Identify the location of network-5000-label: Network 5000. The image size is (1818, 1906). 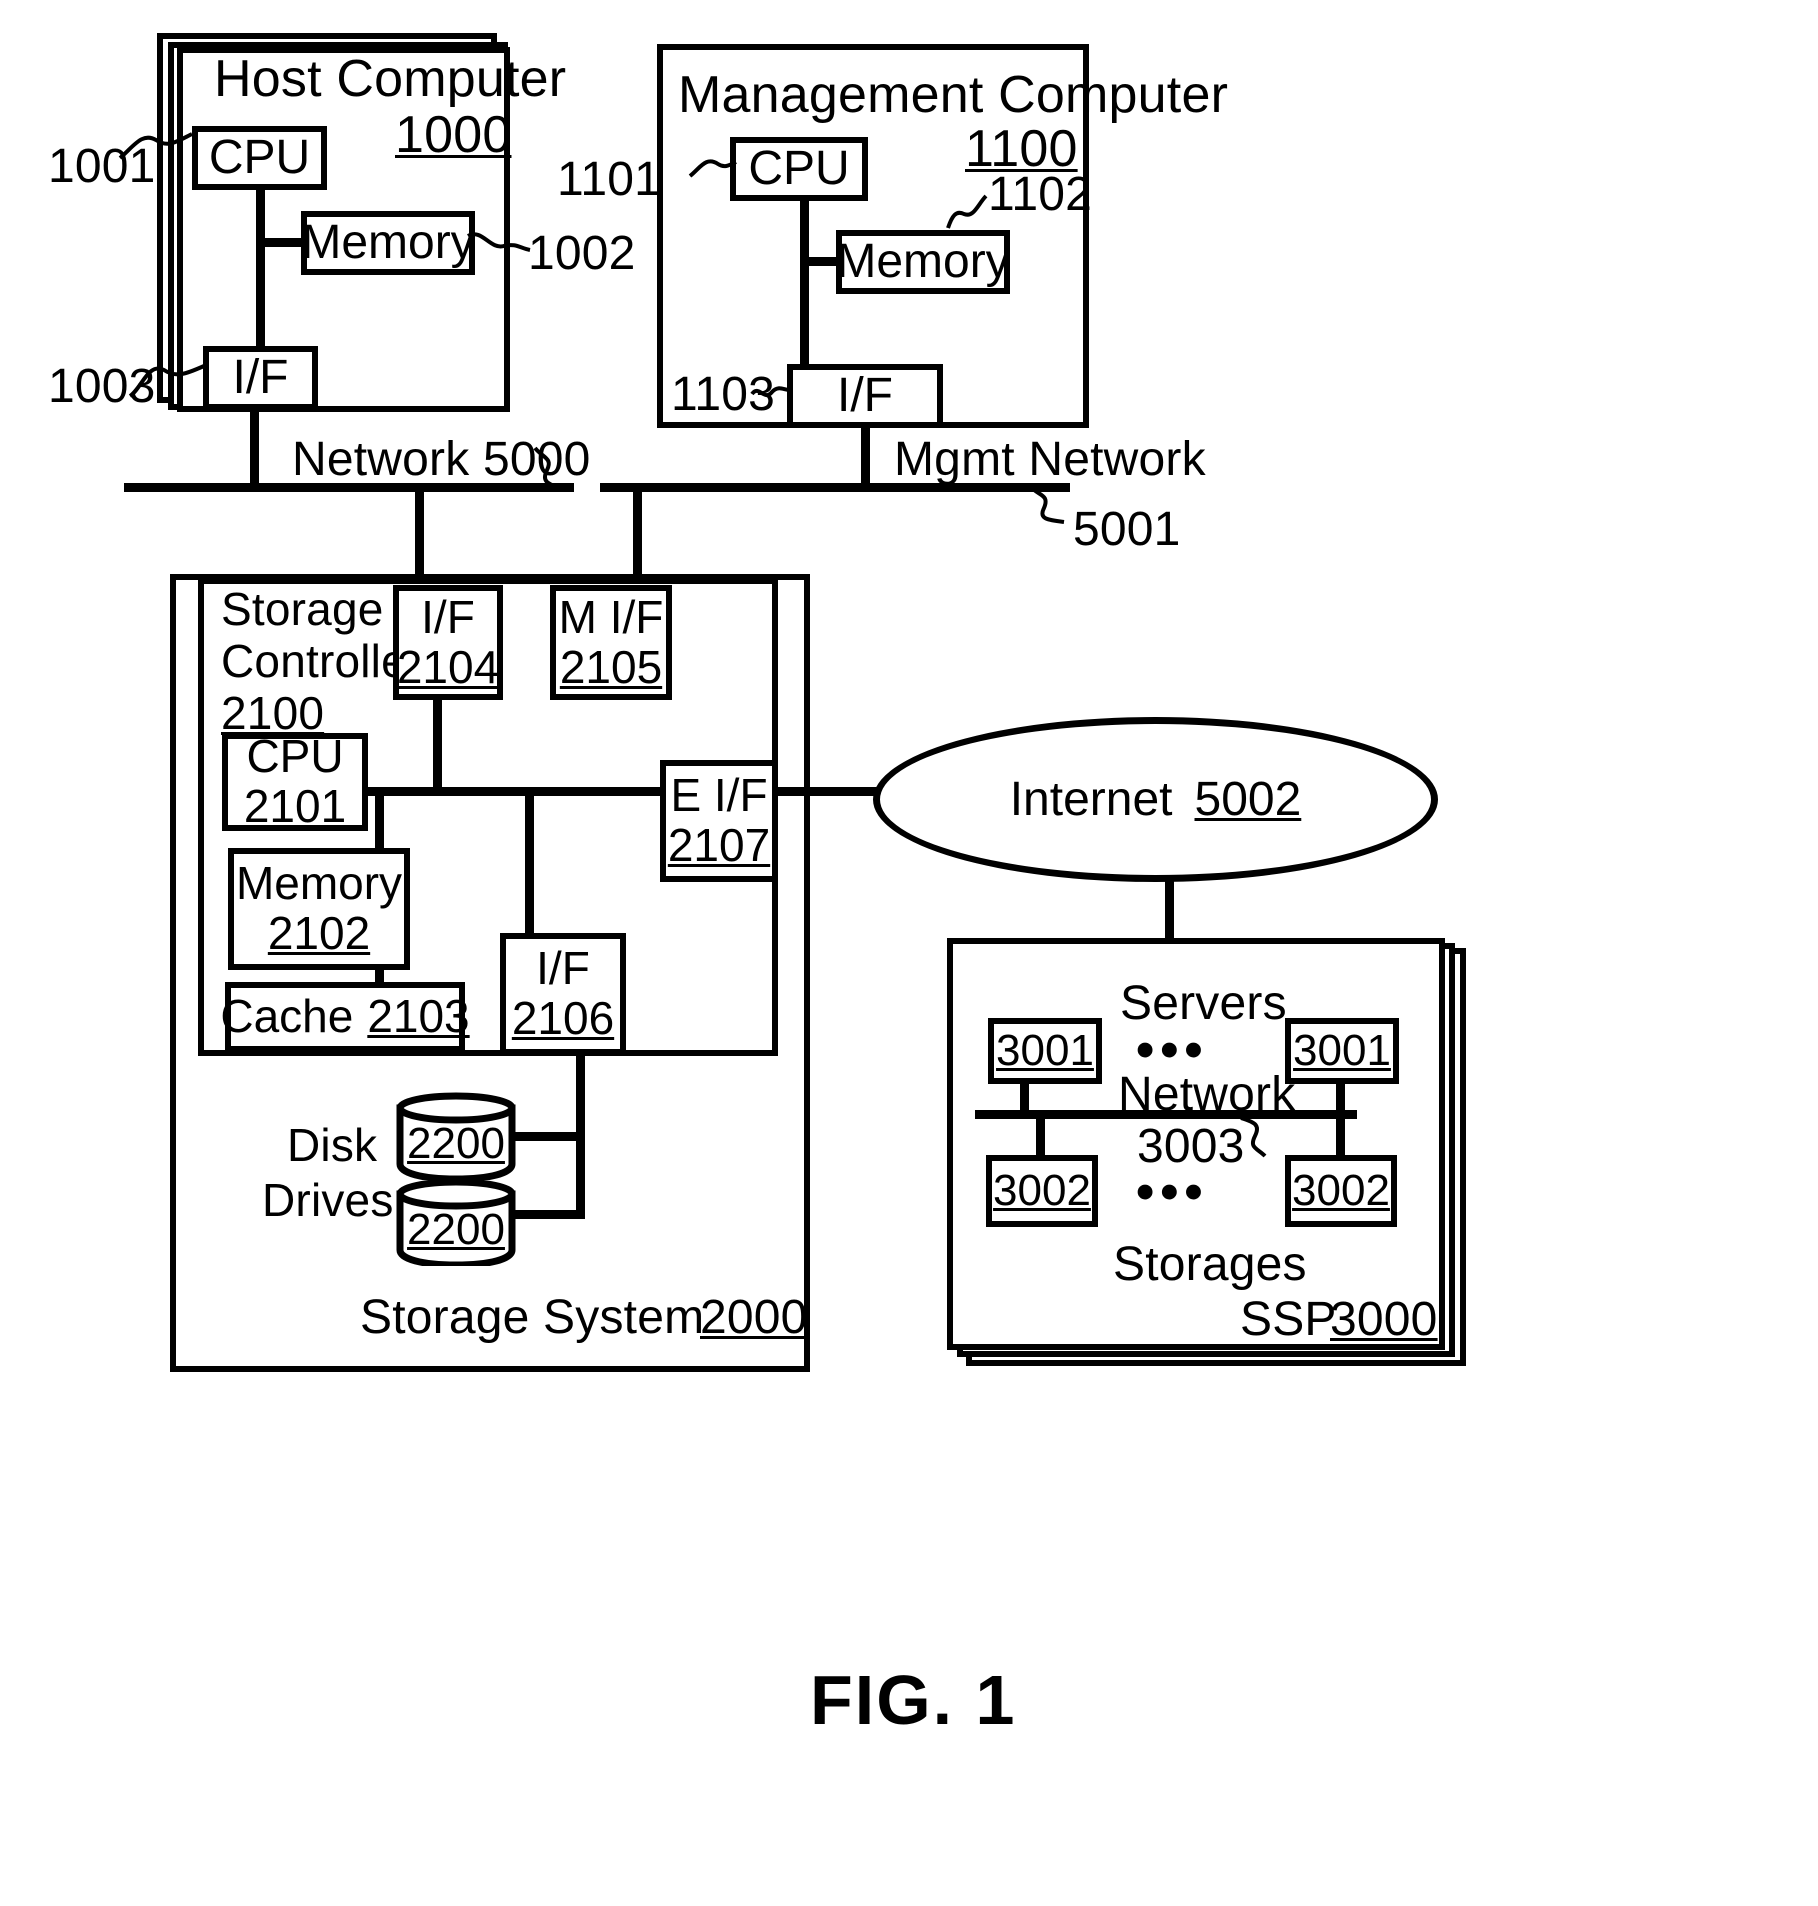
(441, 459).